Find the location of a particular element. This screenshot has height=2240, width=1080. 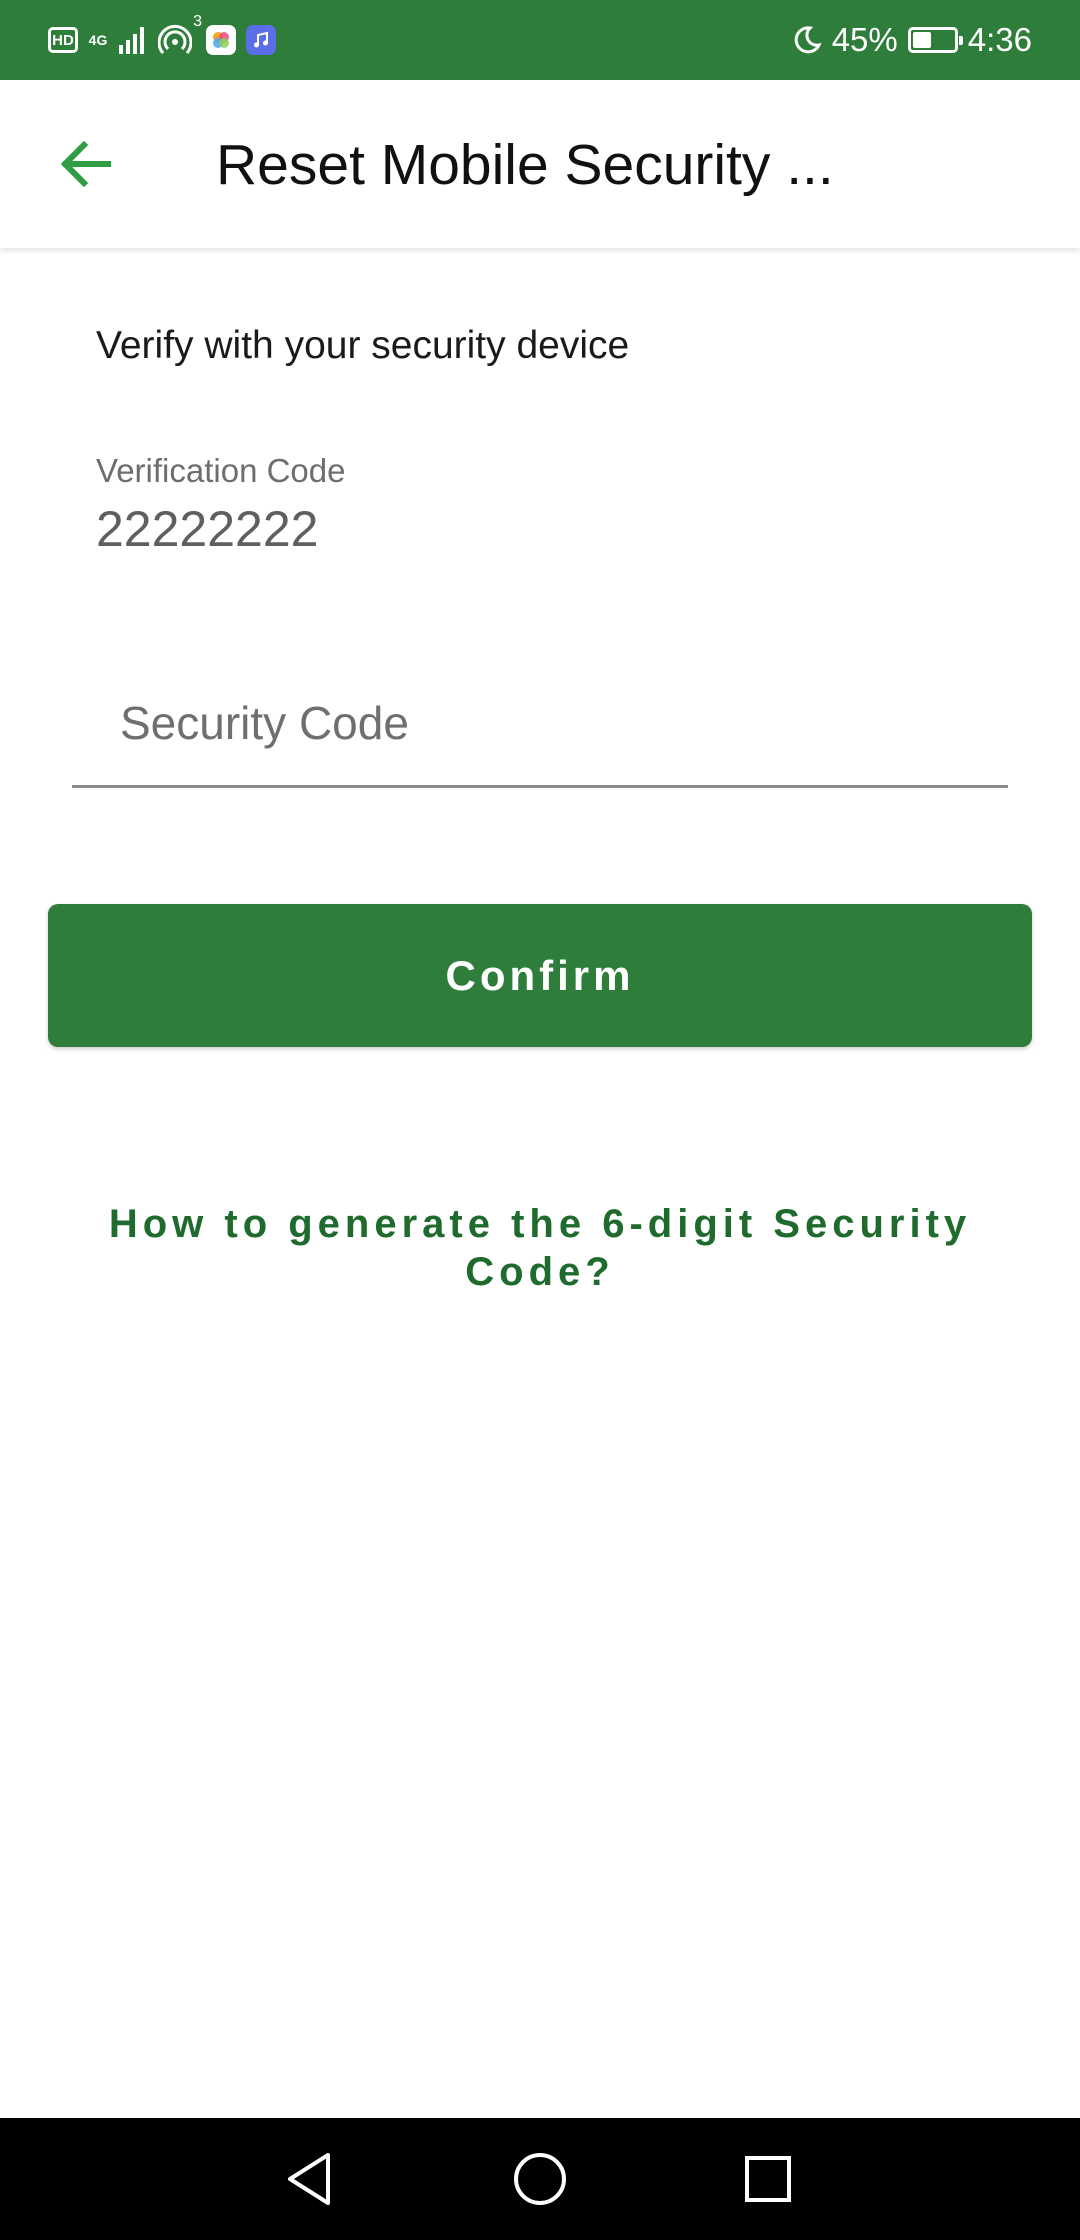

system-nav-bar is located at coordinates (540, 2179).